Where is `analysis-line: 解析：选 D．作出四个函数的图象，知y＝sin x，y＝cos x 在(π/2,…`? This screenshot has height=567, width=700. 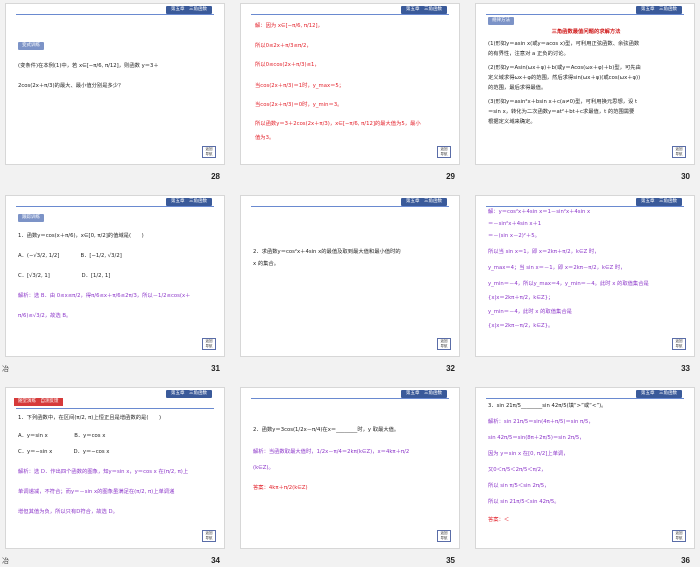 analysis-line: 解析：选 D．作出四个函数的图象，知y＝sin x，y＝cos x 在(π/2,… is located at coordinates (103, 472).